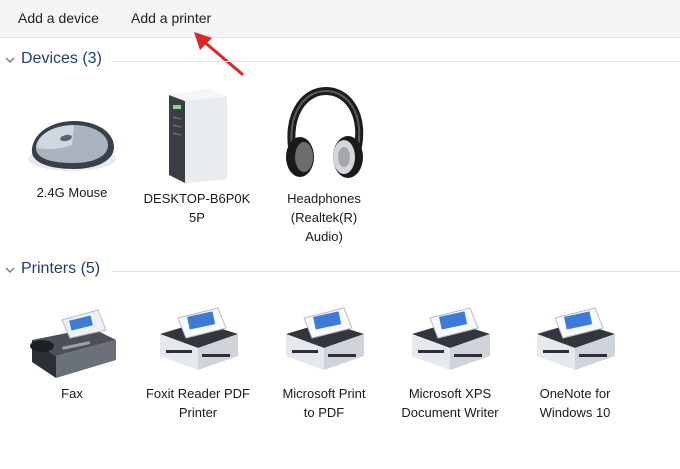 The width and height of the screenshot is (680, 469). What do you see at coordinates (72, 393) in the screenshot?
I see `printer-label: Fax` at bounding box center [72, 393].